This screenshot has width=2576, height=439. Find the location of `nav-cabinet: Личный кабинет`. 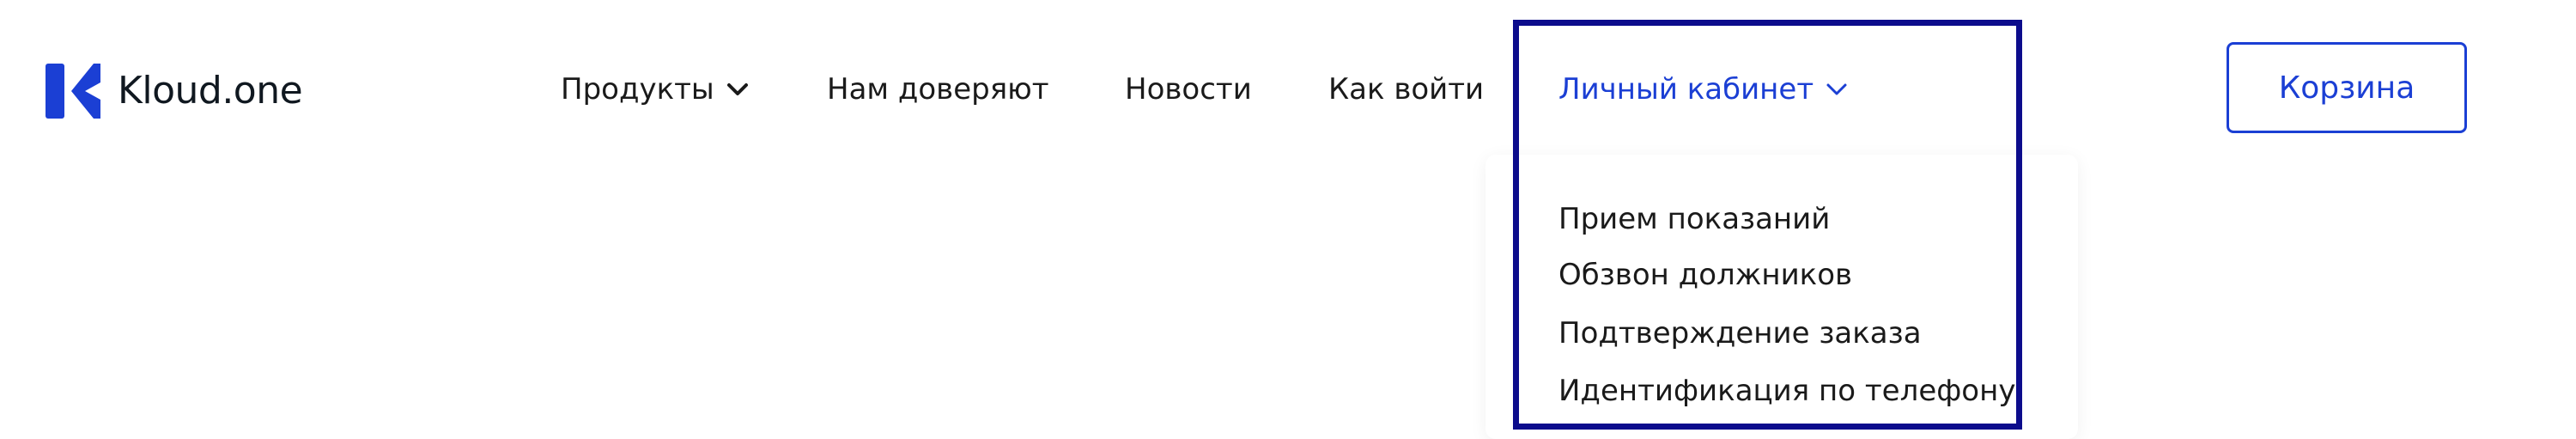

nav-cabinet: Личный кабинет is located at coordinates (1703, 90).